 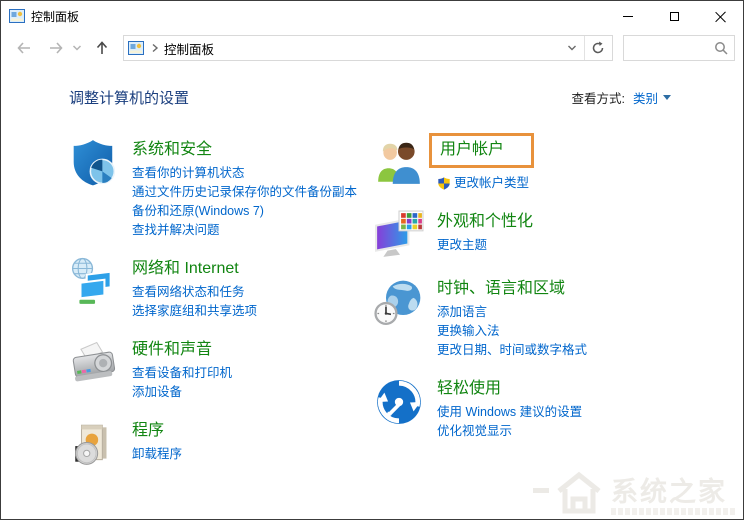 What do you see at coordinates (469, 388) in the screenshot?
I see `category-title-ease-of-access: 轻松使用` at bounding box center [469, 388].